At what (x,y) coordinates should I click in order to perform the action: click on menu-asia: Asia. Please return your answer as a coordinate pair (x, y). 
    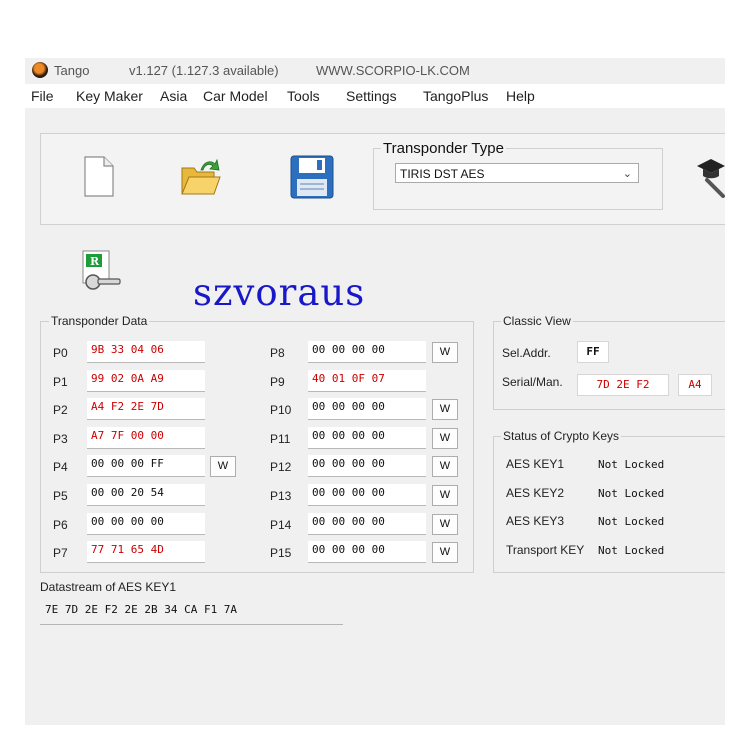
    Looking at the image, I should click on (173, 96).